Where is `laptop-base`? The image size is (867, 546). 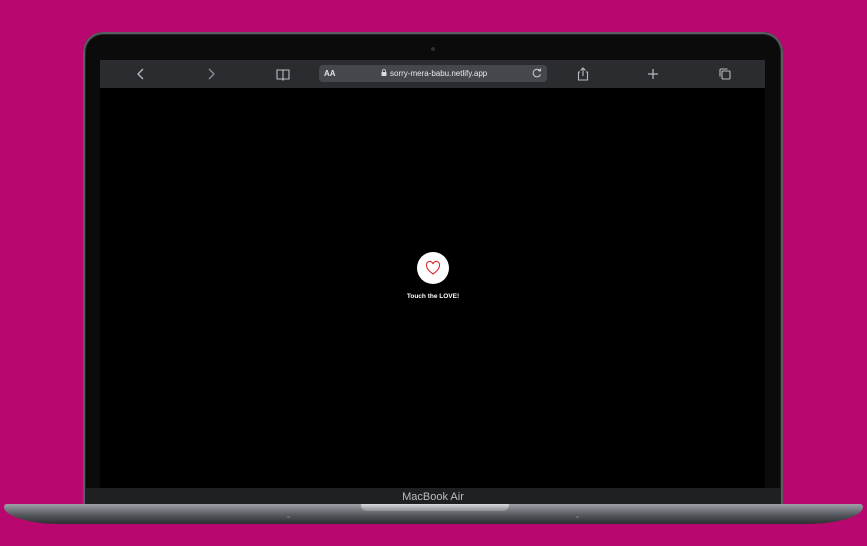 laptop-base is located at coordinates (433, 514).